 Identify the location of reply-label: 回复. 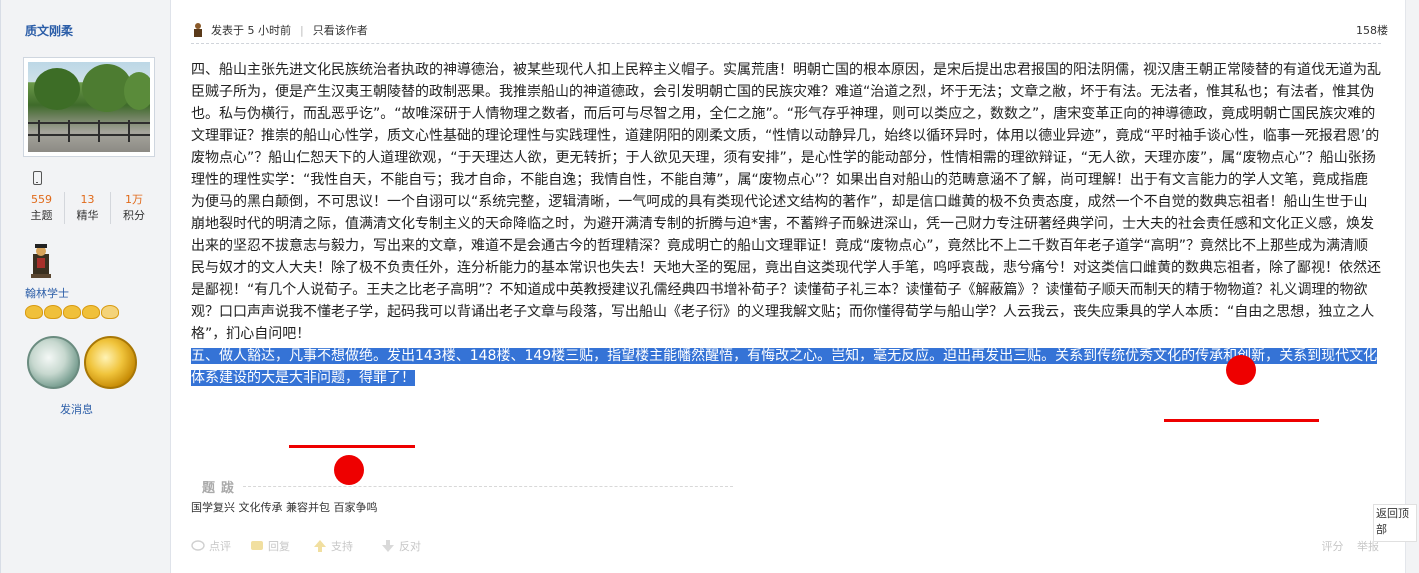
(279, 546).